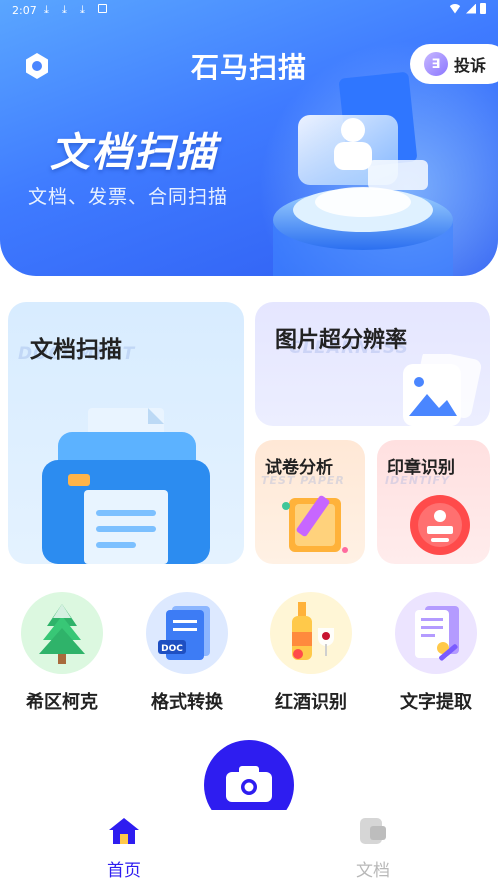  I want to click on complain-label: 投诉, so click(470, 65).